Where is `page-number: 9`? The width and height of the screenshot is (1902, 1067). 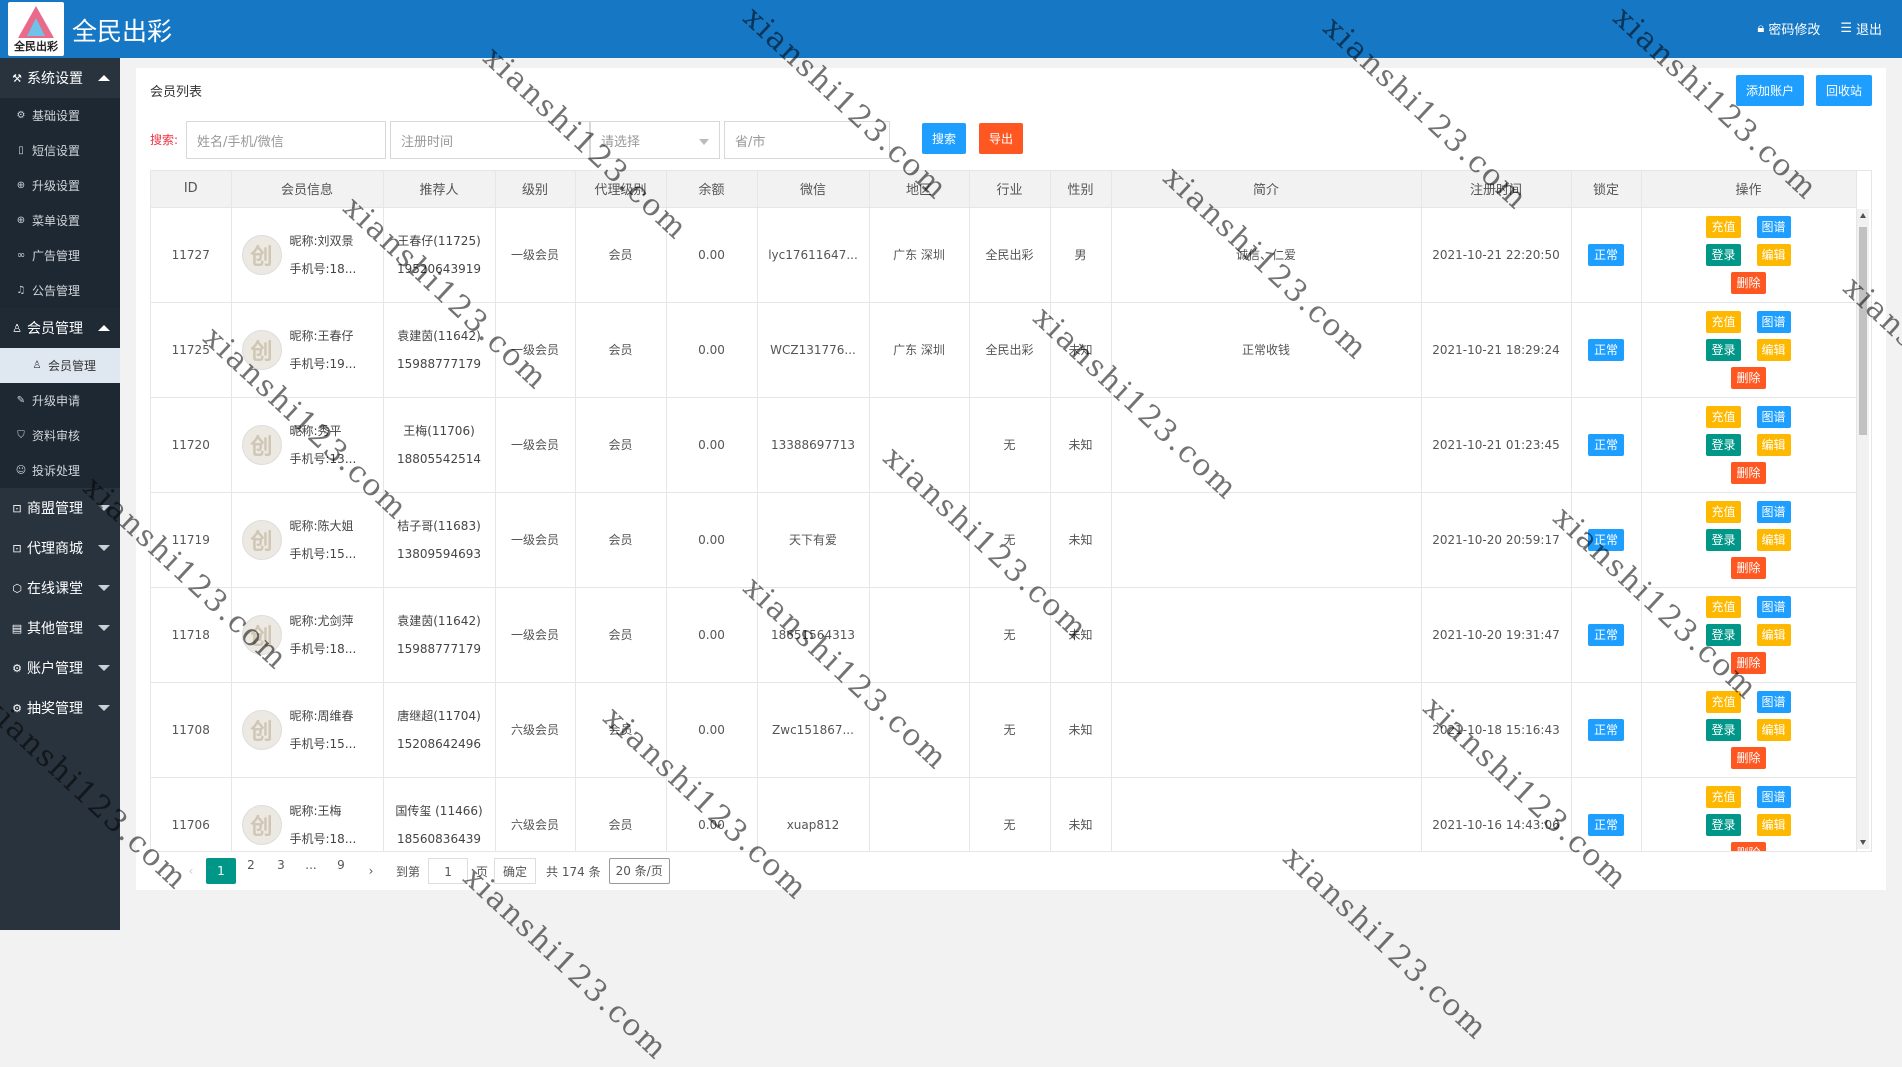 page-number: 9 is located at coordinates (341, 871).